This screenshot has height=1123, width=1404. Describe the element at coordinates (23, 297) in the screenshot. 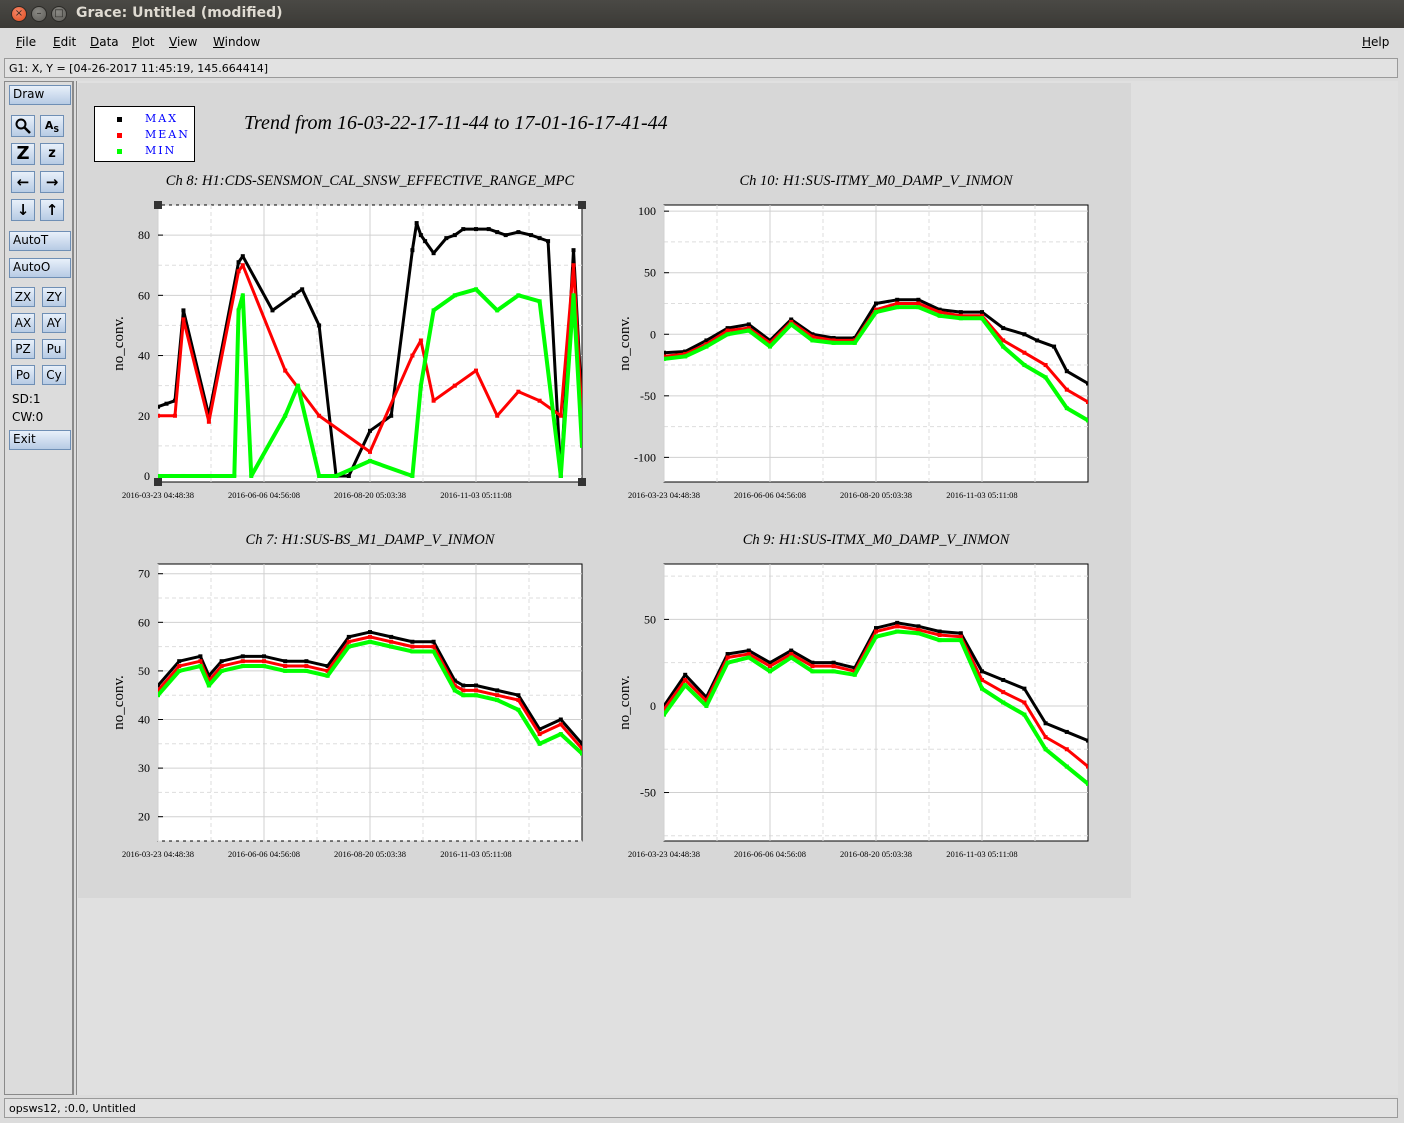

I see `zx-button: ZX` at that location.